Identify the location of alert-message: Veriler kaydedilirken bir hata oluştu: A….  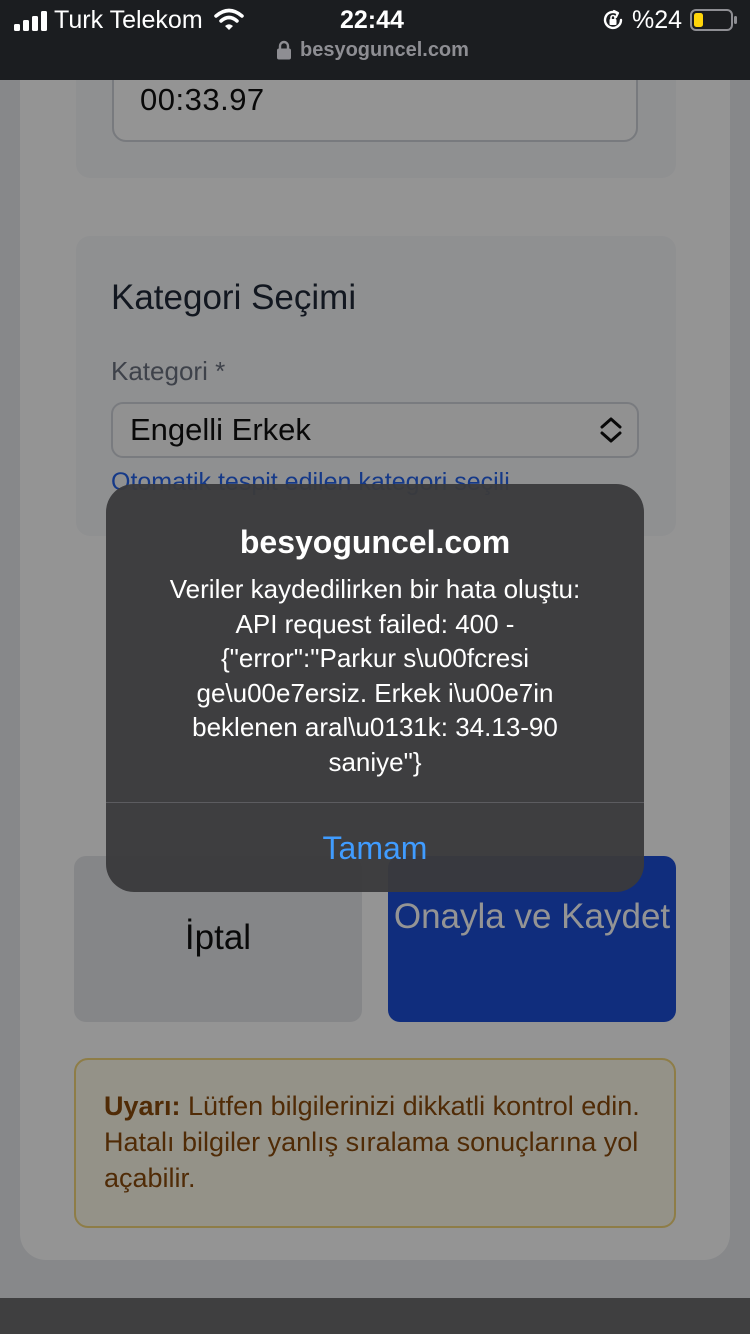
(375, 675).